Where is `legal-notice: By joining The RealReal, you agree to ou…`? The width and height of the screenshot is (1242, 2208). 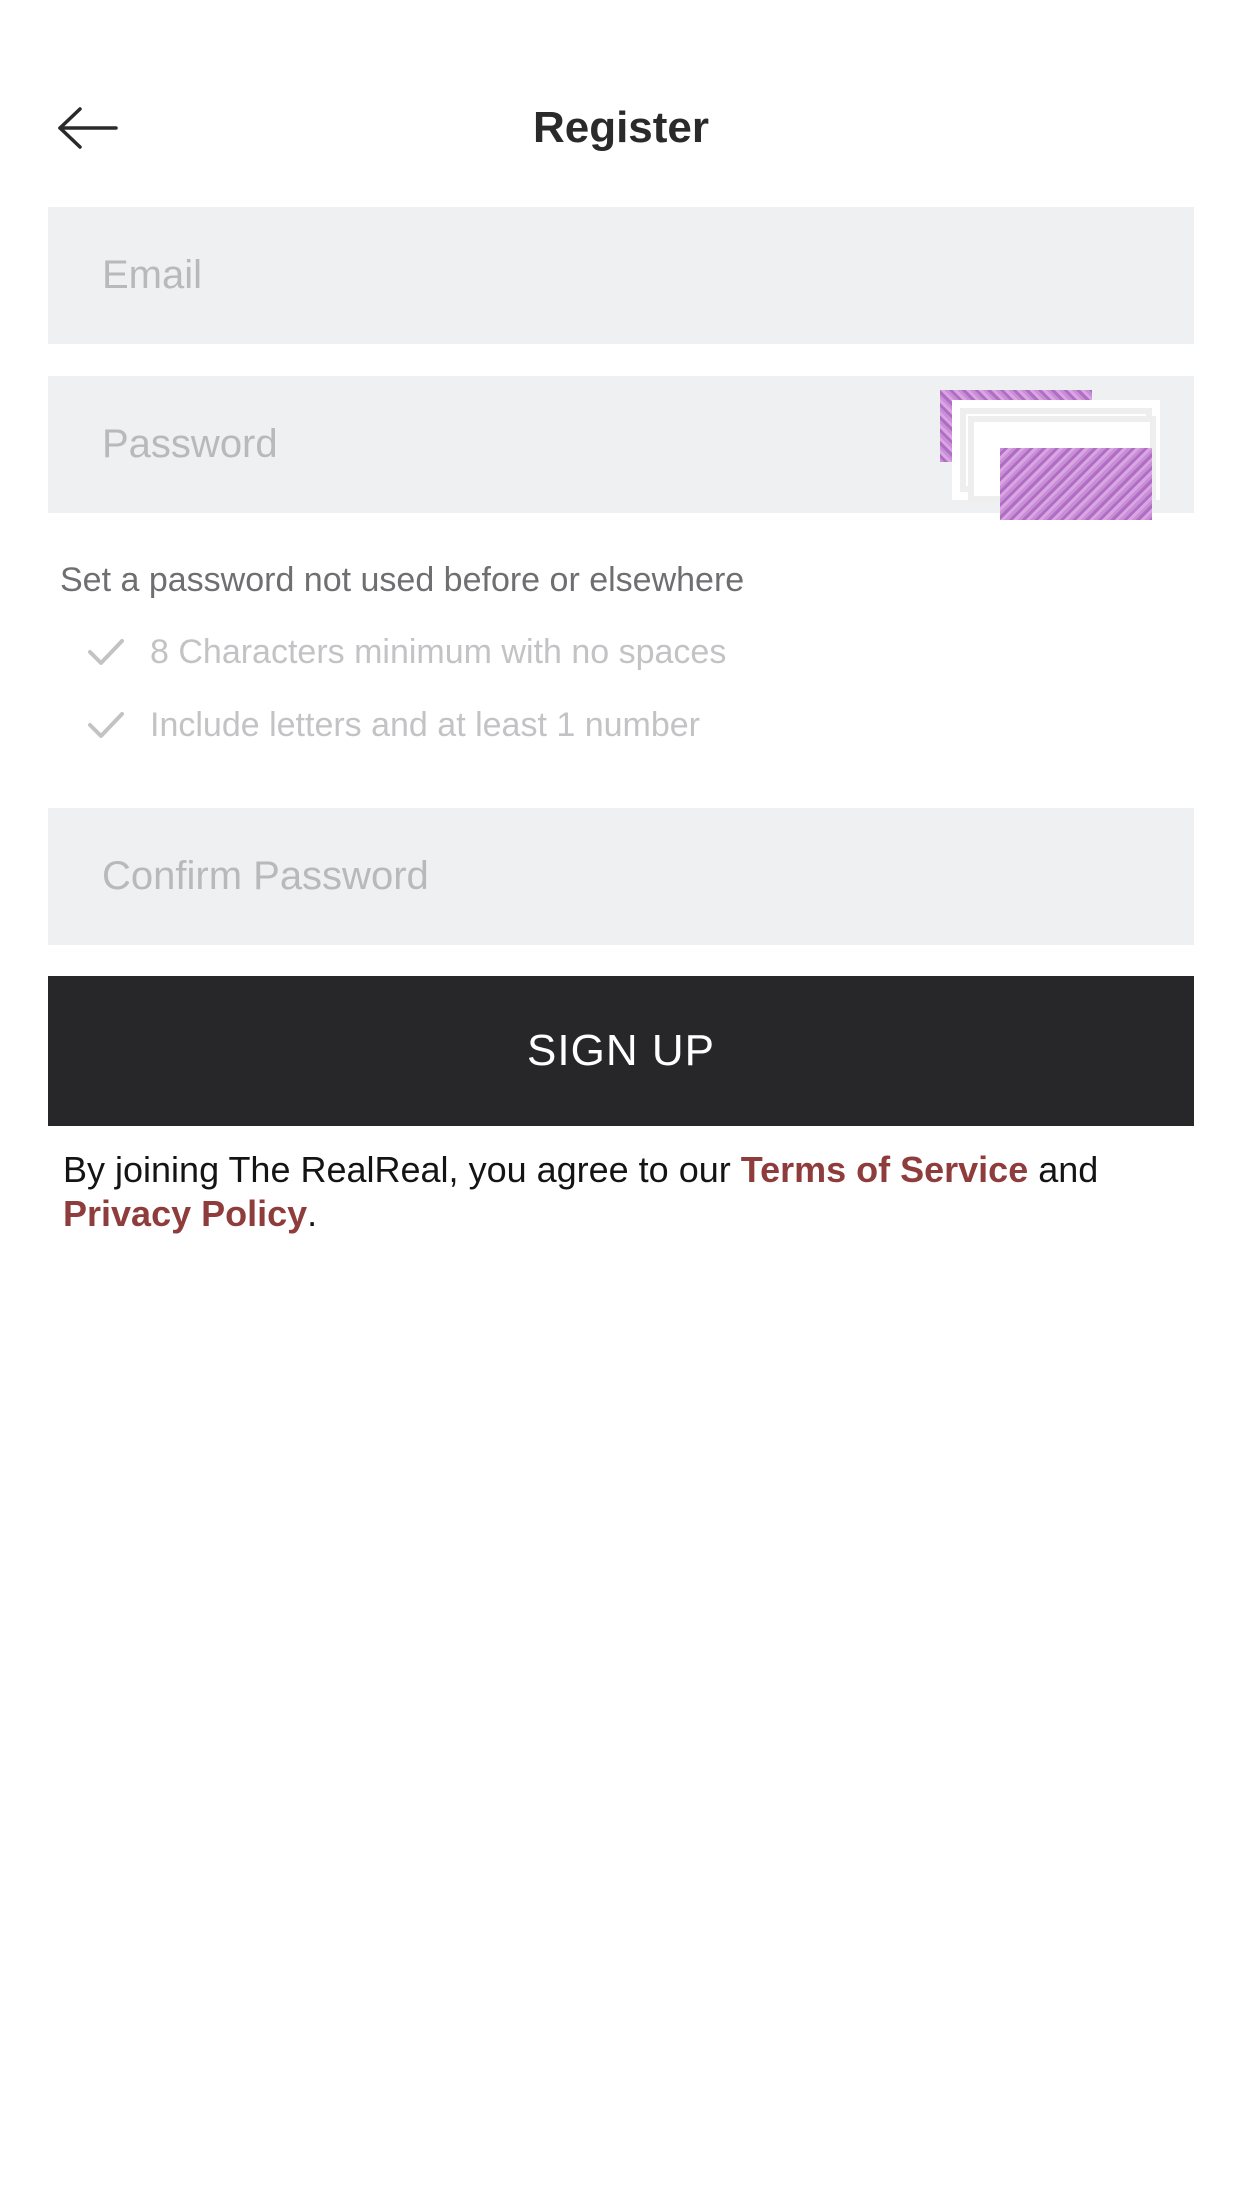
legal-notice: By joining The RealReal, you agree to ou… is located at coordinates (623, 1192).